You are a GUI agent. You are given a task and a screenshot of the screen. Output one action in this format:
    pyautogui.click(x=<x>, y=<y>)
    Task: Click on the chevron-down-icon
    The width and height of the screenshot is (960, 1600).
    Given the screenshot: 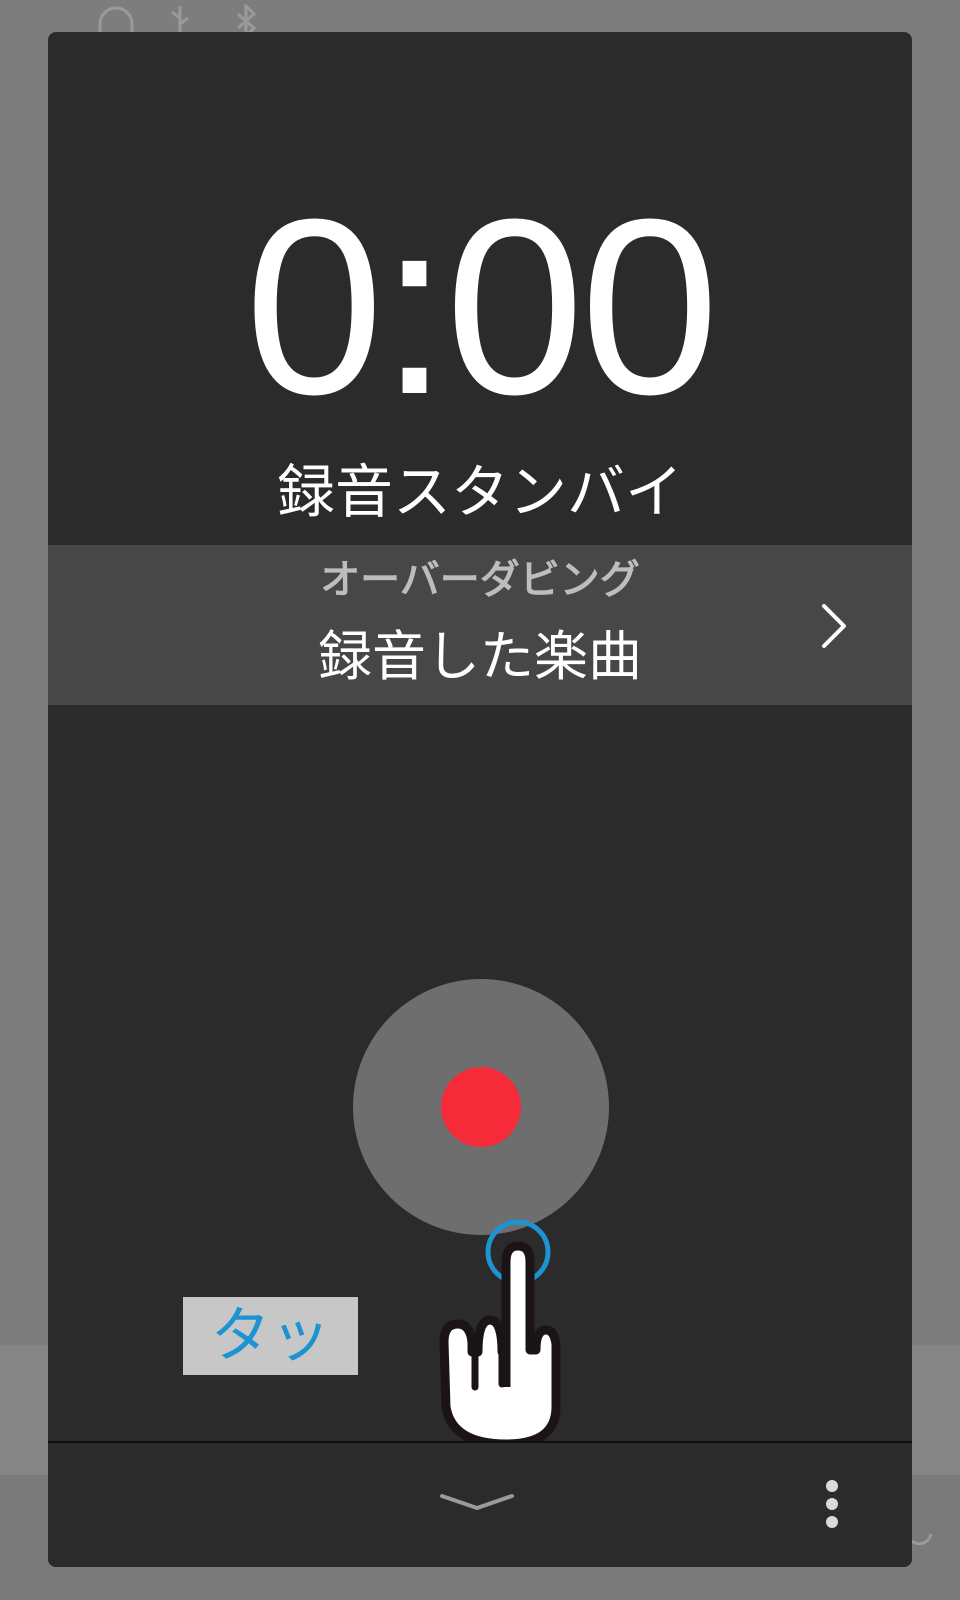 What is the action you would take?
    pyautogui.click(x=477, y=1503)
    